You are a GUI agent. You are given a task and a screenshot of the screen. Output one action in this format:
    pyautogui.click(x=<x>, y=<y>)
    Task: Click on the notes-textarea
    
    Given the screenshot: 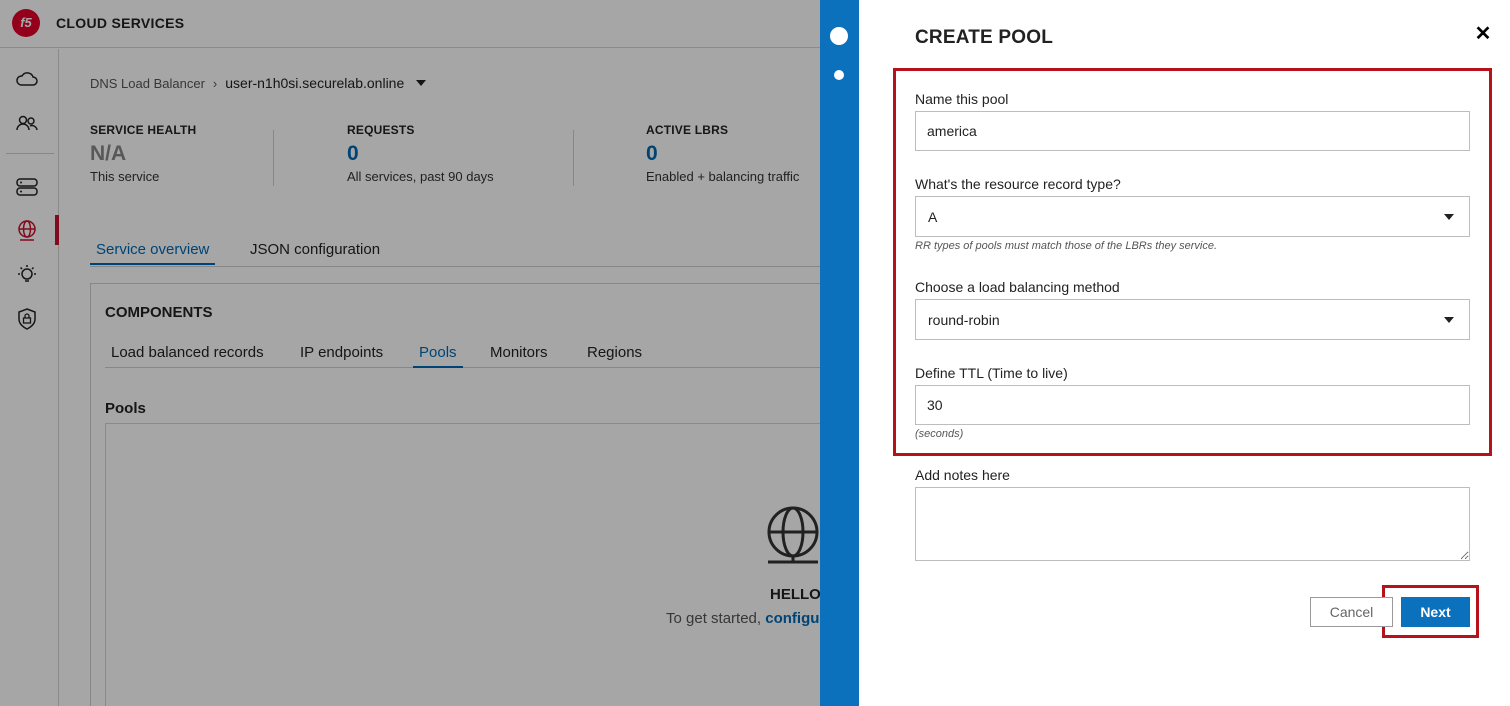 What is the action you would take?
    pyautogui.click(x=1192, y=524)
    